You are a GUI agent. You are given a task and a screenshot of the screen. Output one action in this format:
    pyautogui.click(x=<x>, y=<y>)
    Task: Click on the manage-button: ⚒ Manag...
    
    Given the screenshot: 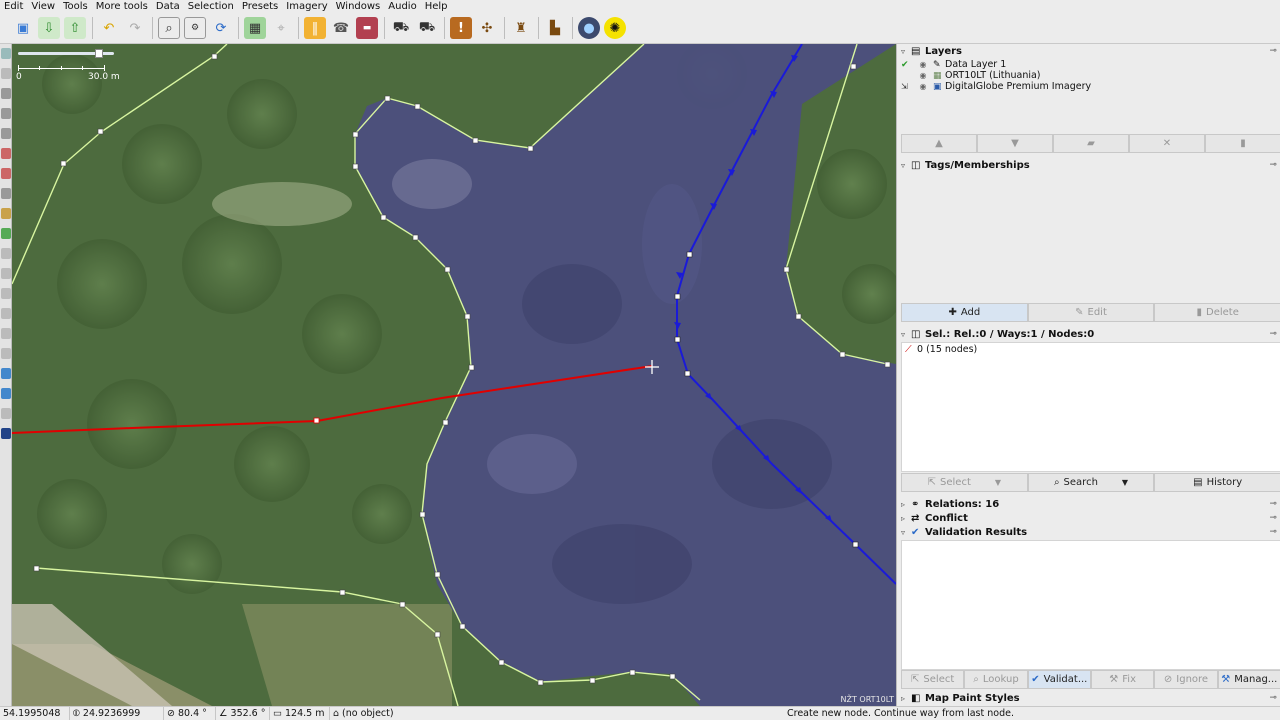 What is the action you would take?
    pyautogui.click(x=1248, y=679)
    